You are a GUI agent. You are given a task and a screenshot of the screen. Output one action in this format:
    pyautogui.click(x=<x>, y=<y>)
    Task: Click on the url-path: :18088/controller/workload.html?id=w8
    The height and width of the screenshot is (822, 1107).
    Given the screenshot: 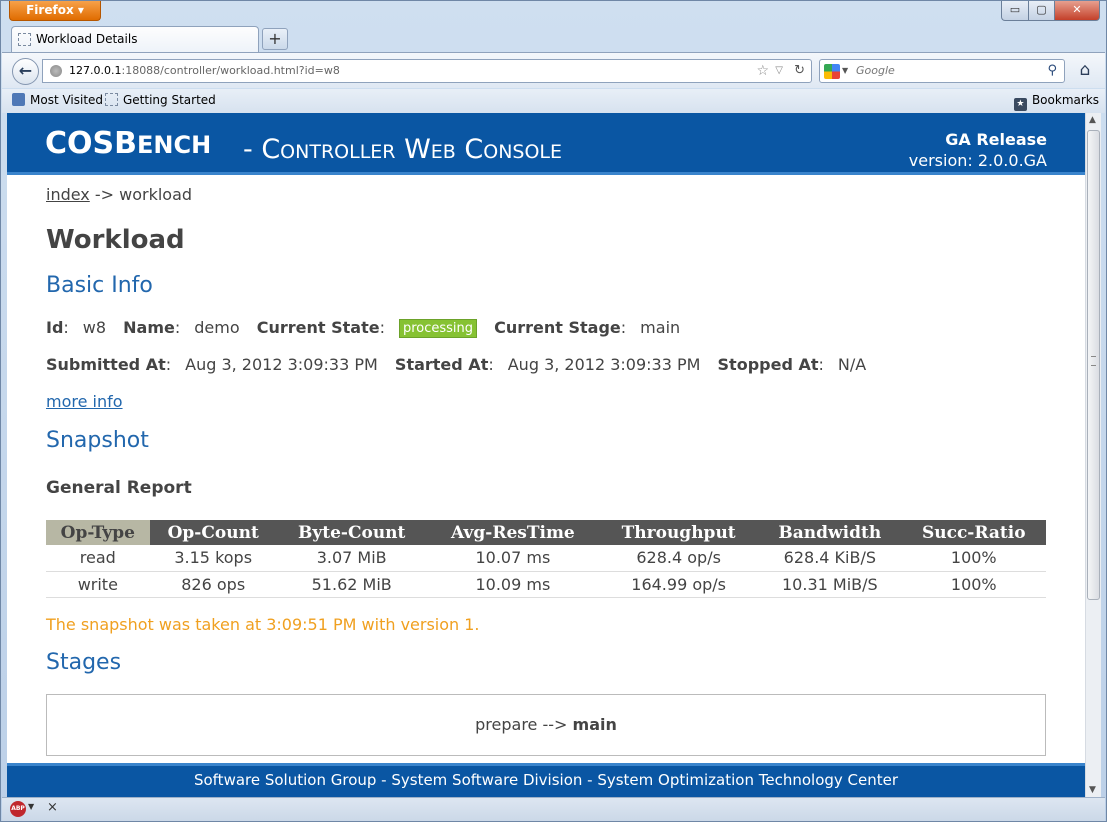 What is the action you would take?
    pyautogui.click(x=230, y=70)
    